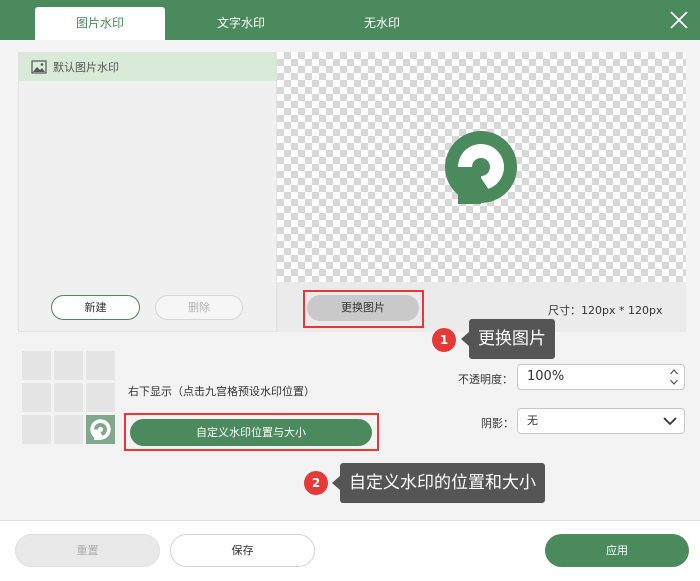  Describe the element at coordinates (532, 420) in the screenshot. I see `shadow-value: 无` at that location.